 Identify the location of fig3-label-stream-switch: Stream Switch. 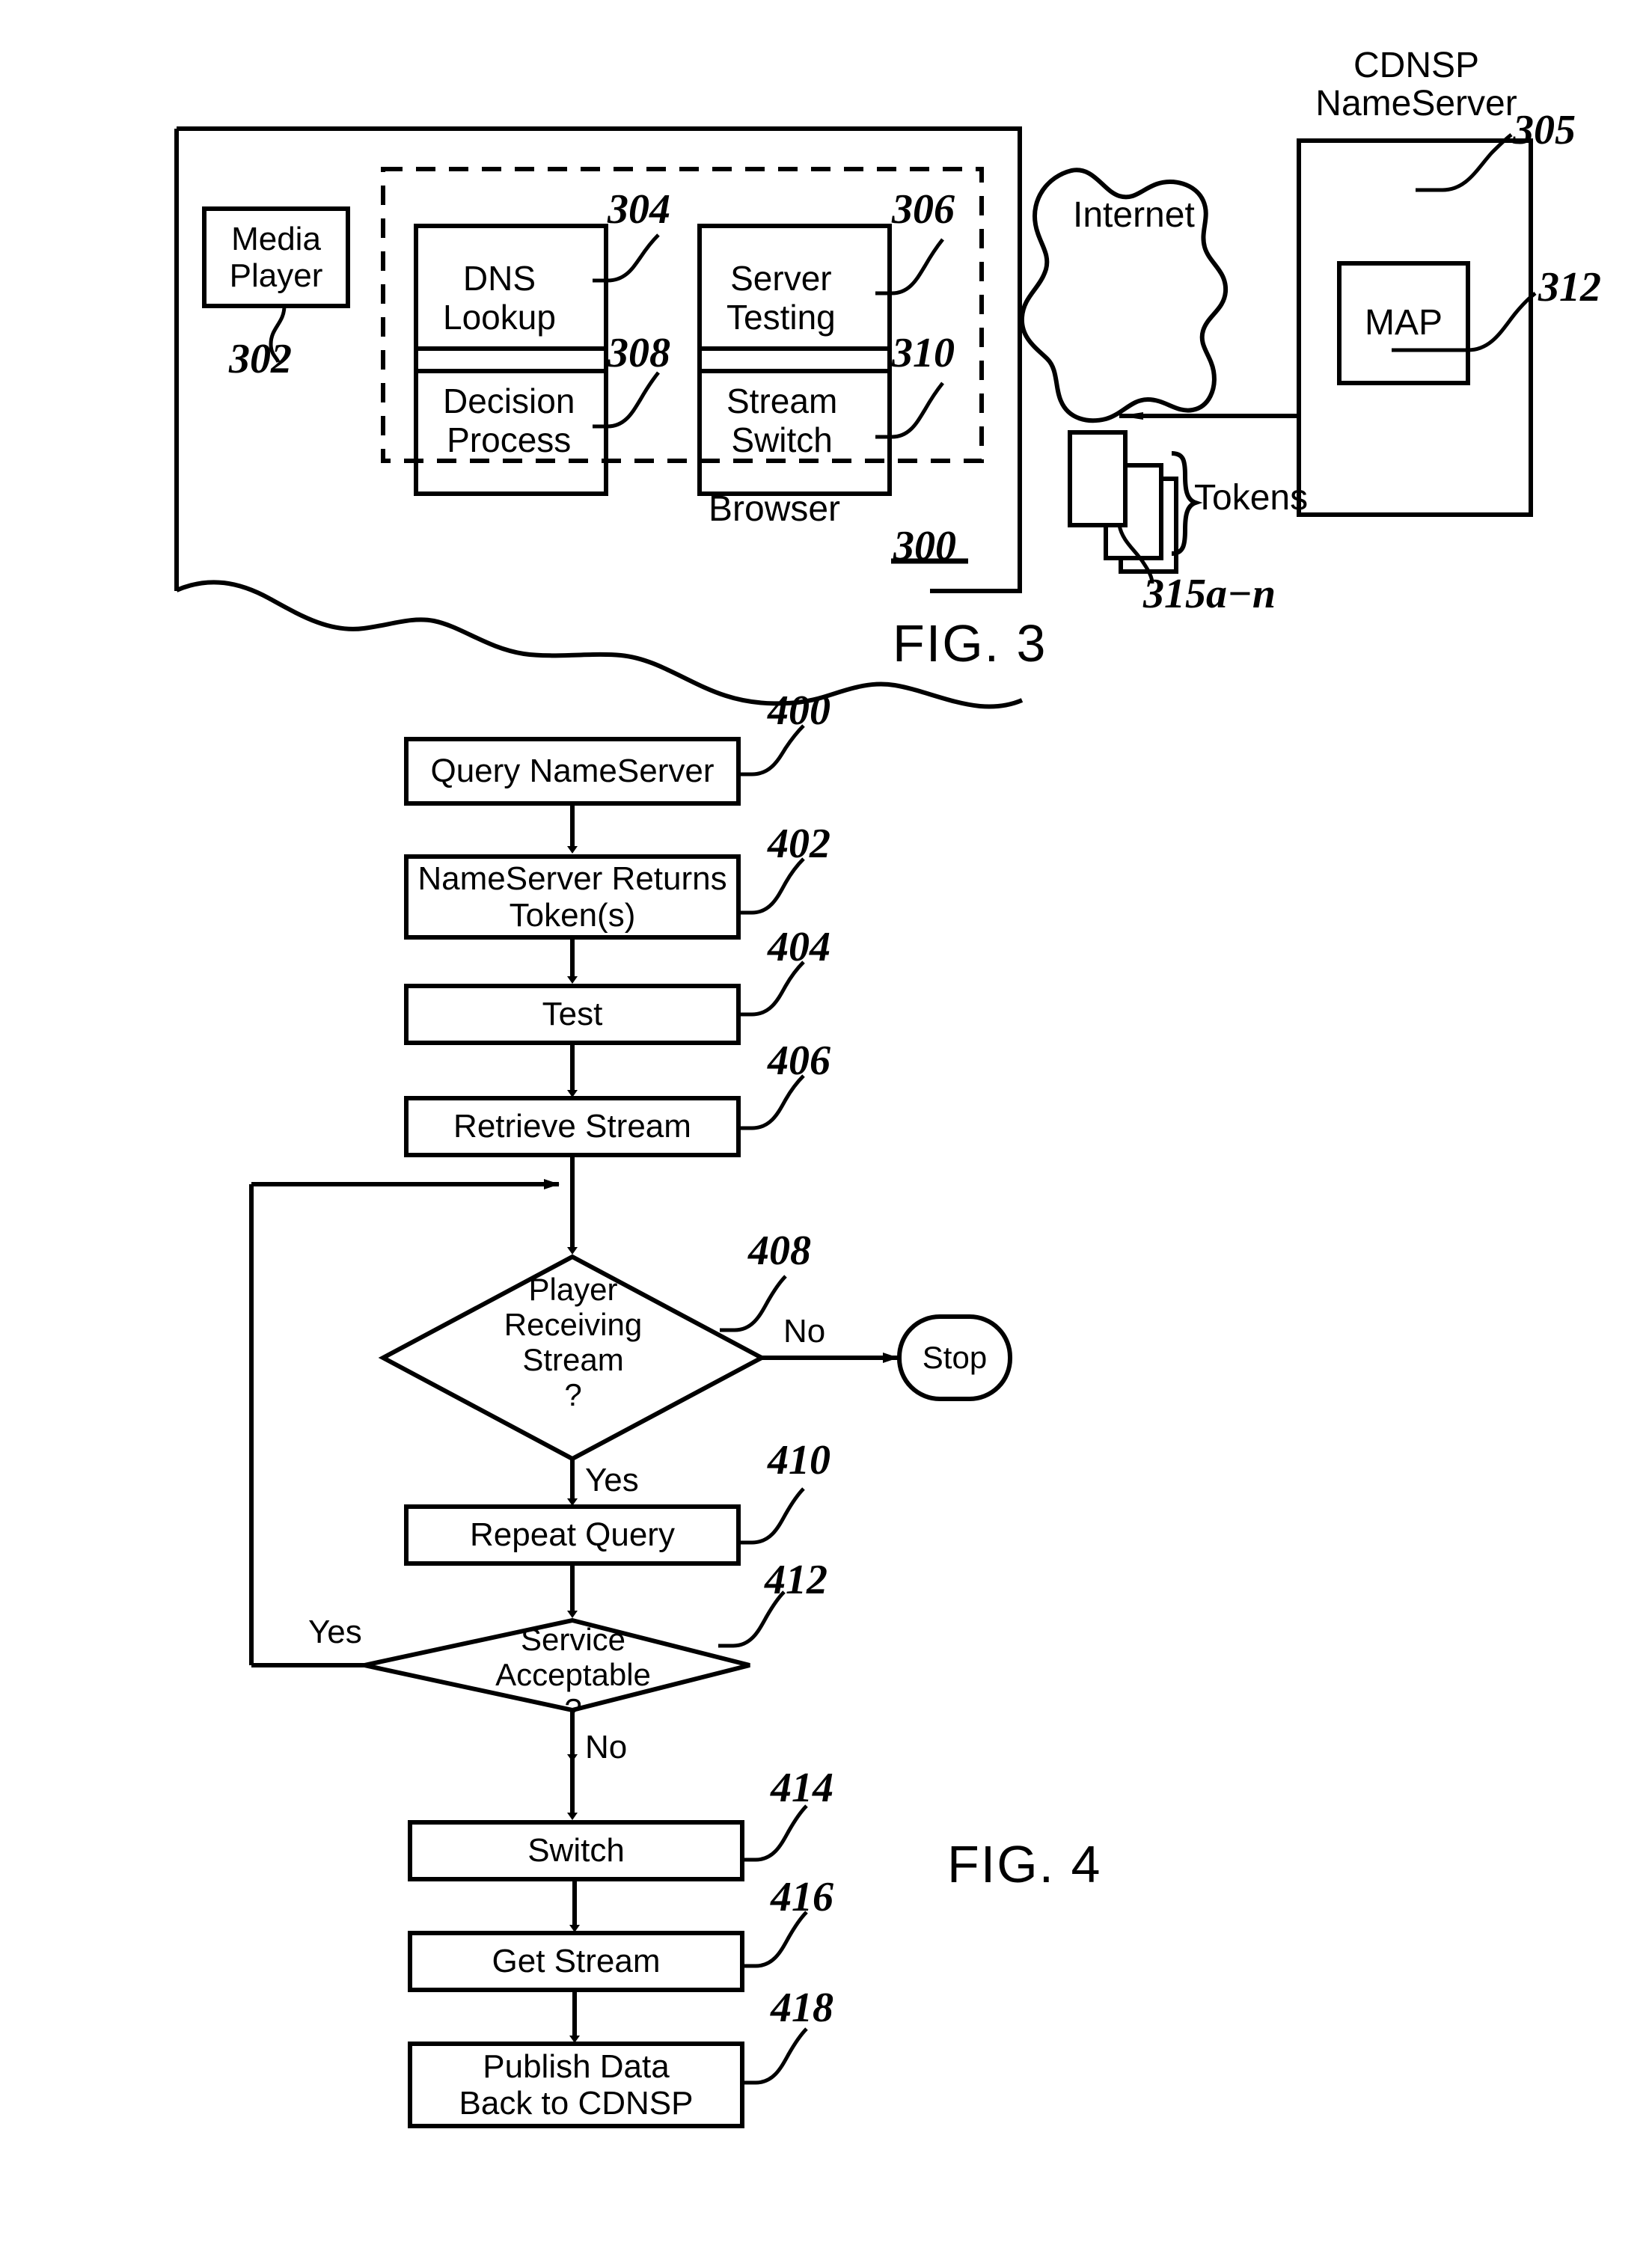
(782, 420).